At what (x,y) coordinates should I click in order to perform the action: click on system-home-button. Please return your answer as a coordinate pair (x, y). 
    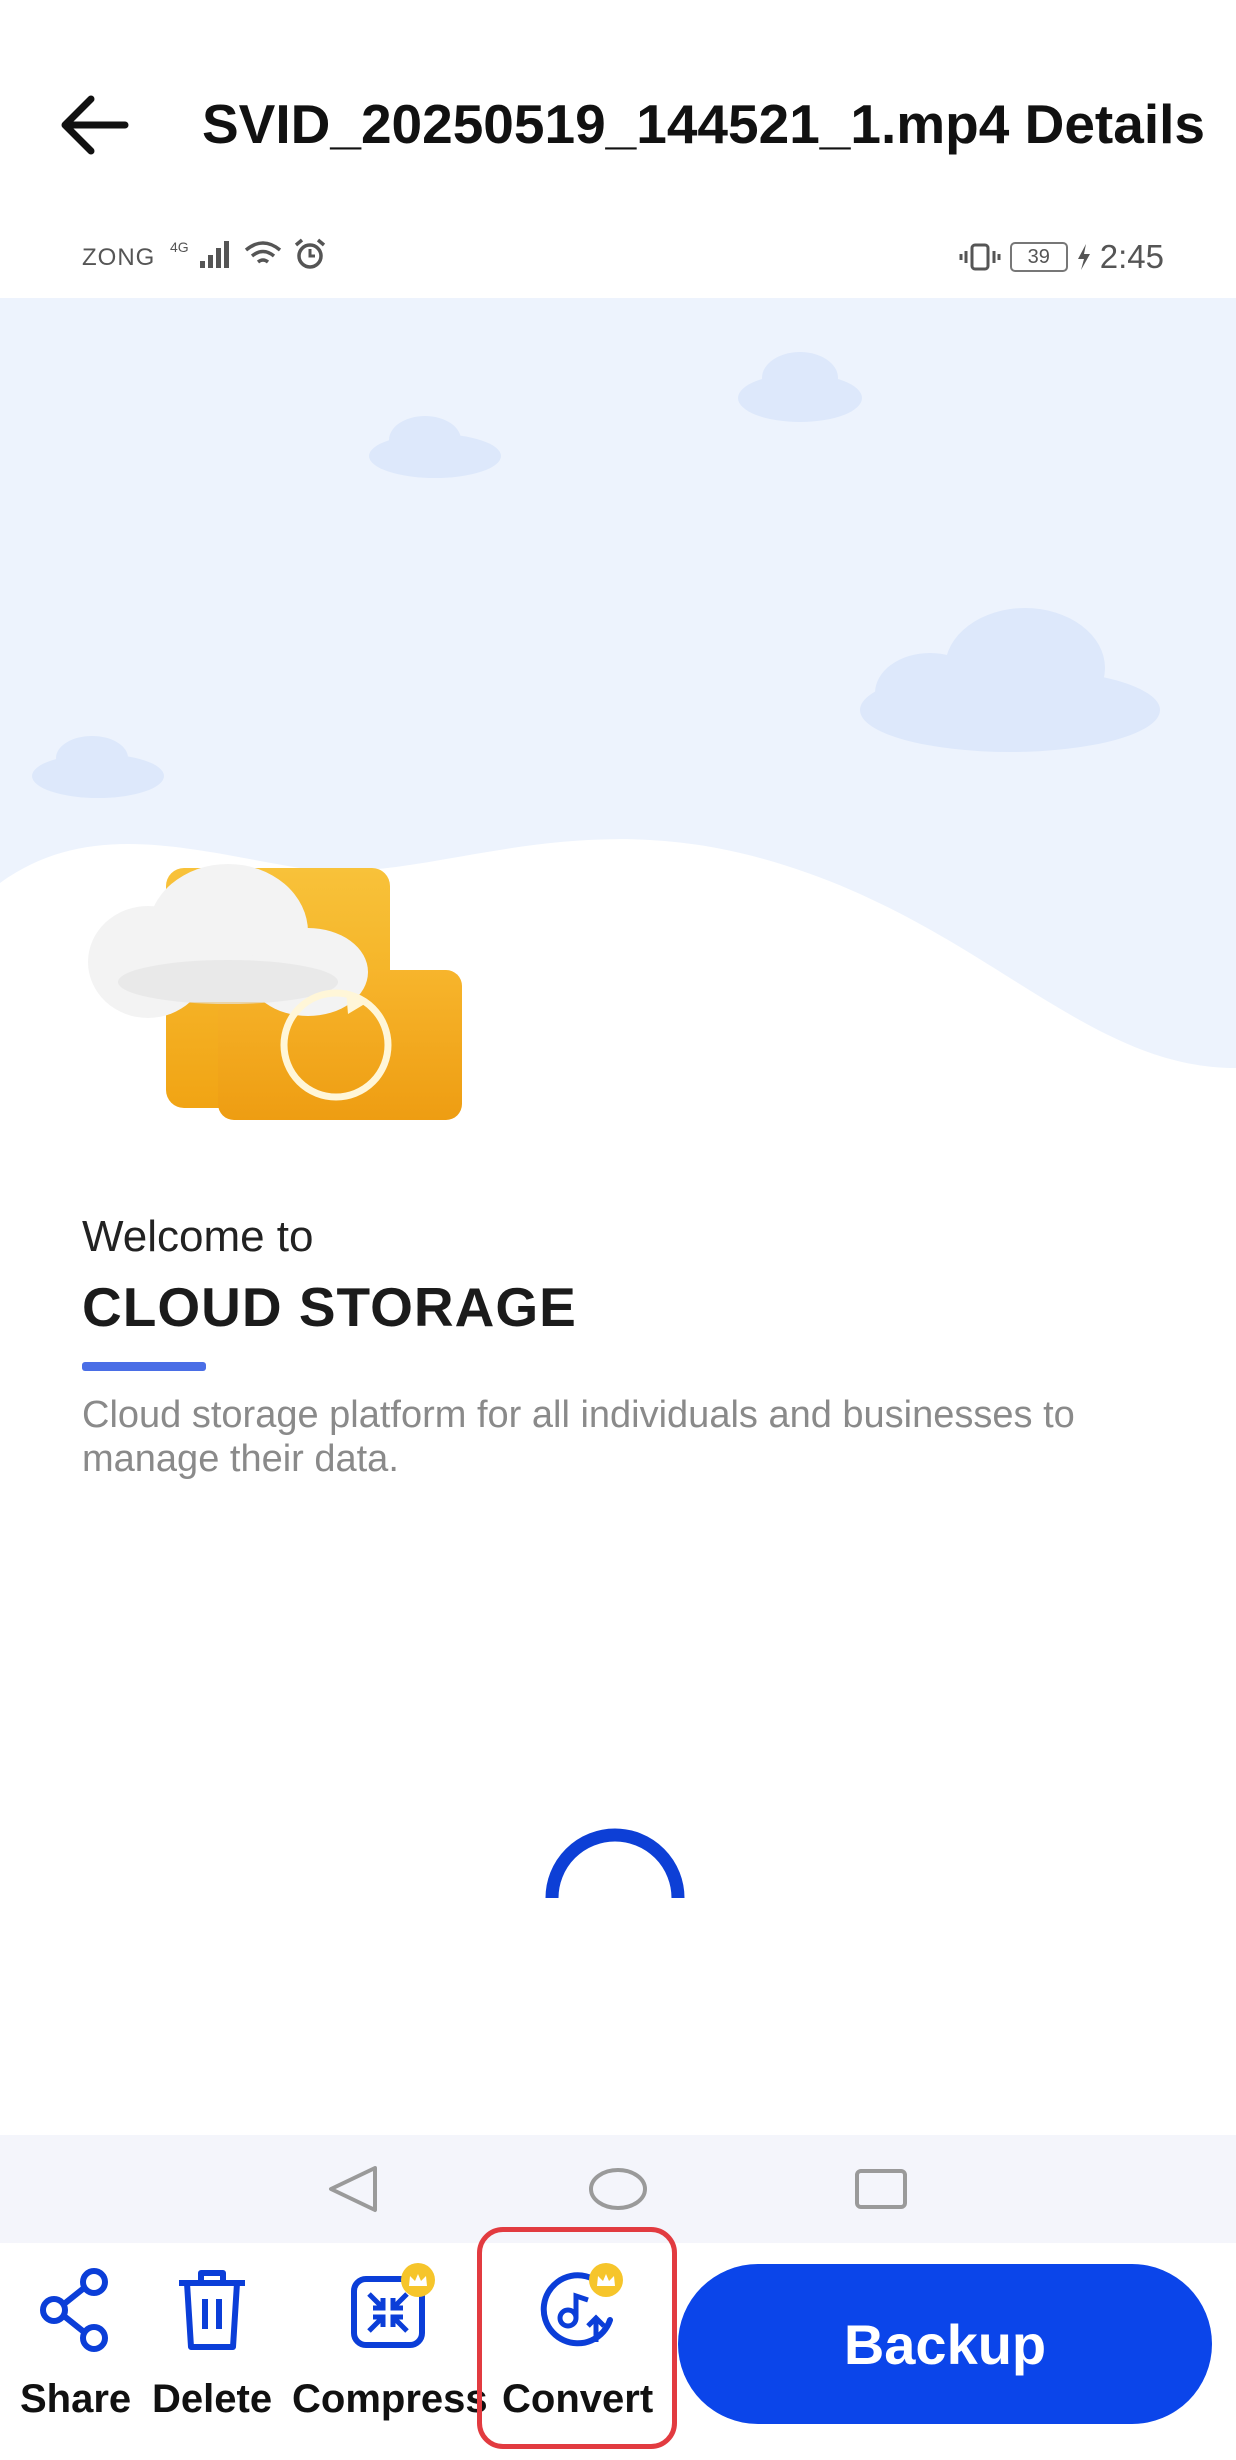
    Looking at the image, I should click on (618, 2189).